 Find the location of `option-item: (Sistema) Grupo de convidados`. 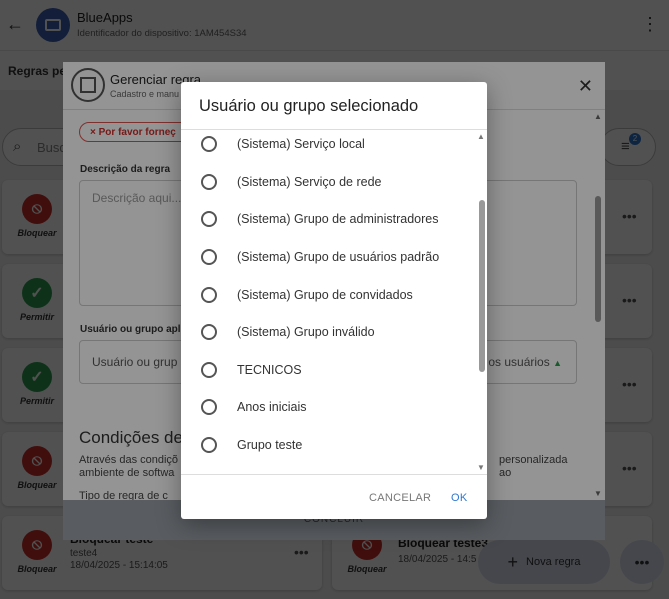

option-item: (Sistema) Grupo de convidados is located at coordinates (328, 296).